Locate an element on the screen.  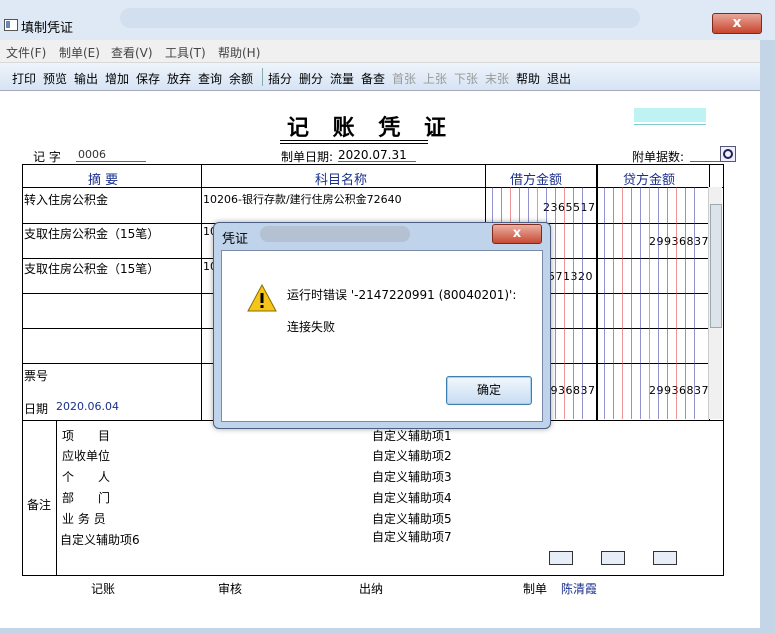
footer-maker-label: 制单 is located at coordinates (535, 589).